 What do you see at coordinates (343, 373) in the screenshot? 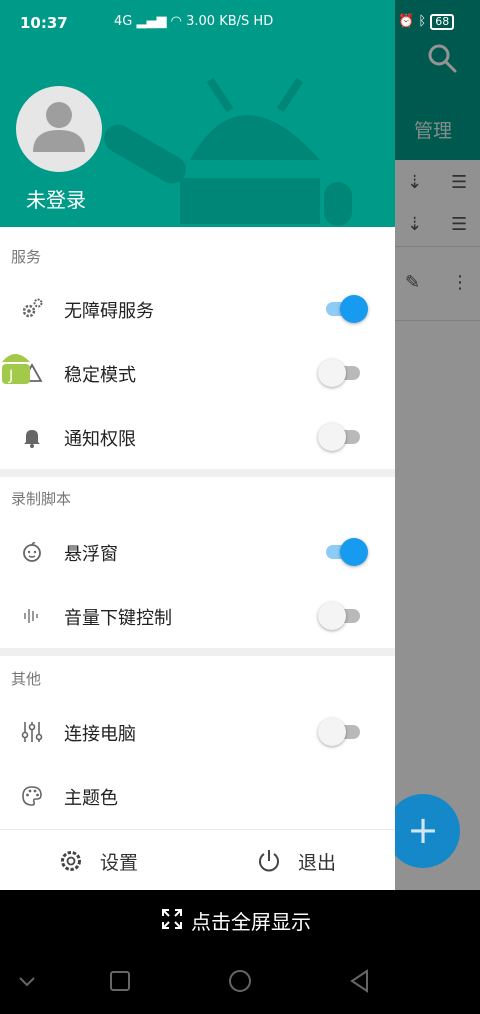
I see `stable-mode-toggle` at bounding box center [343, 373].